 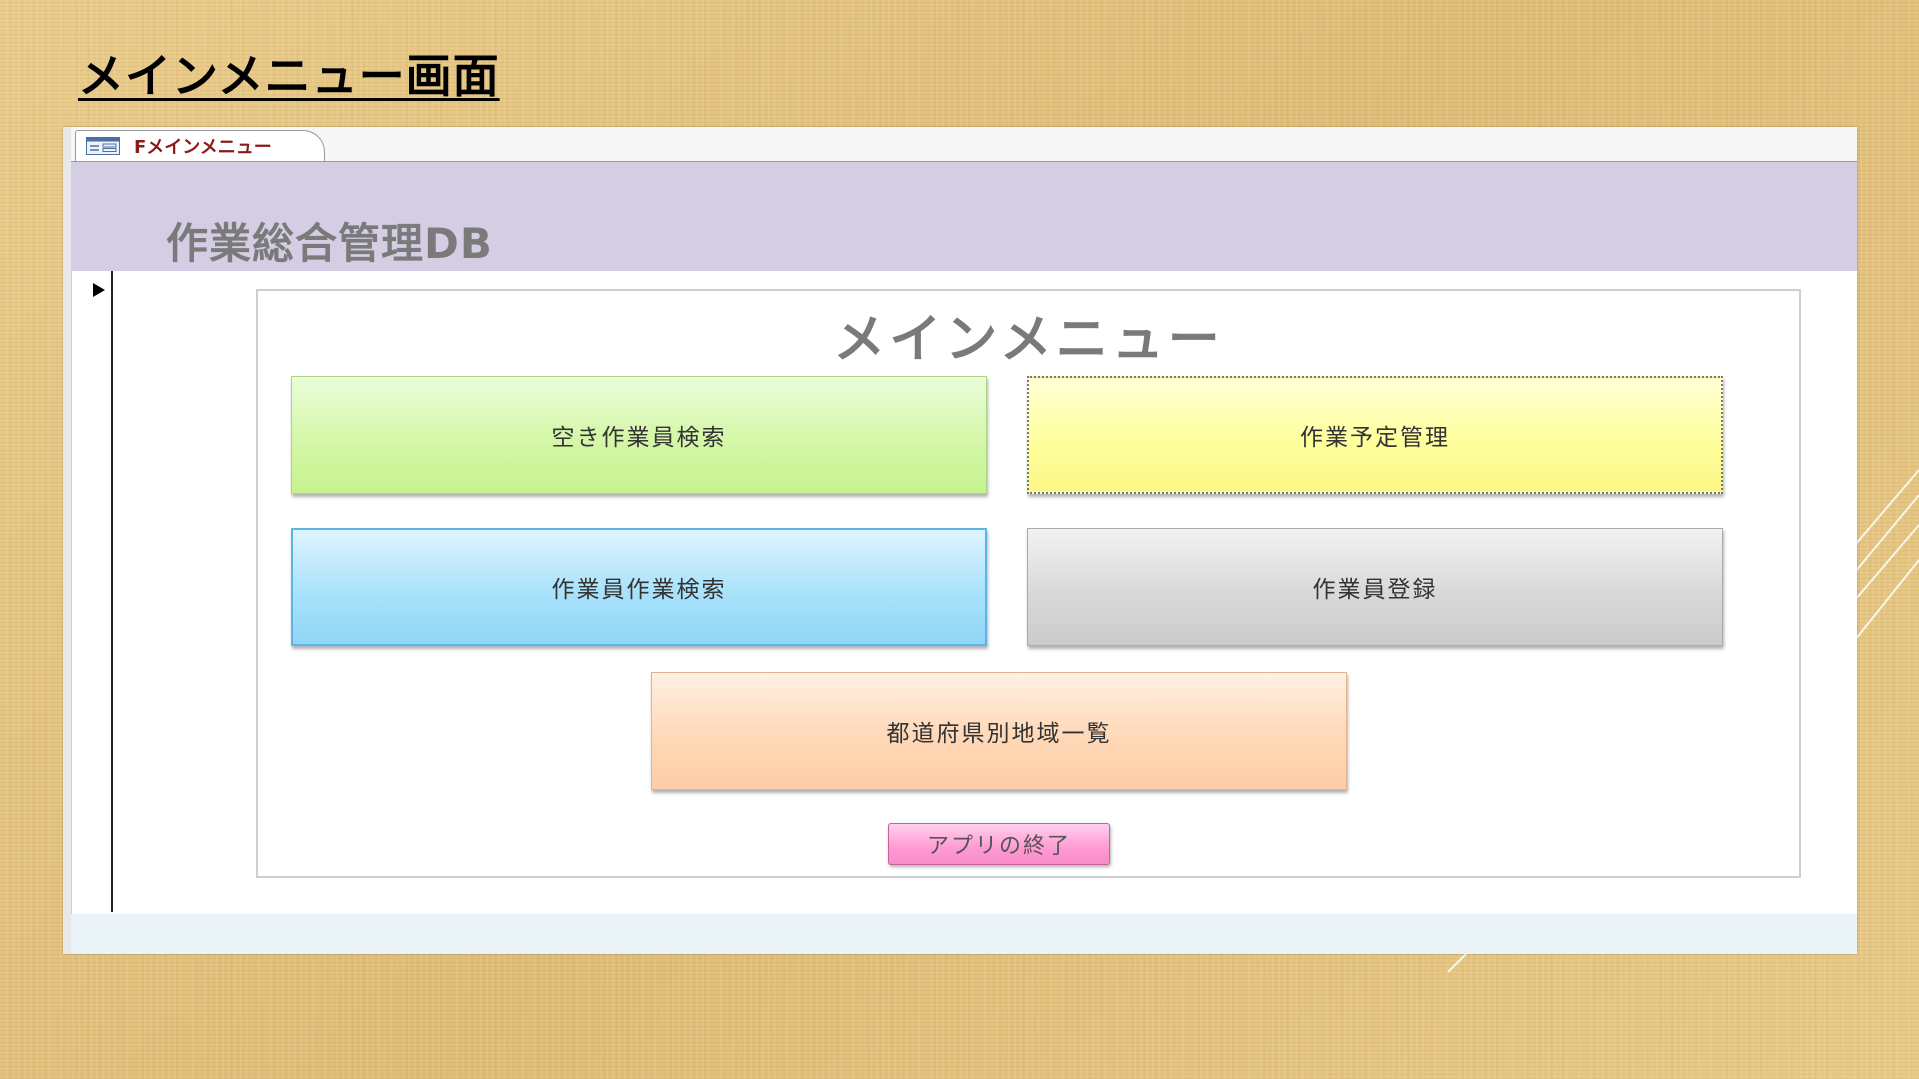 I want to click on form-tab-label: Fメインメニュー, so click(x=203, y=147).